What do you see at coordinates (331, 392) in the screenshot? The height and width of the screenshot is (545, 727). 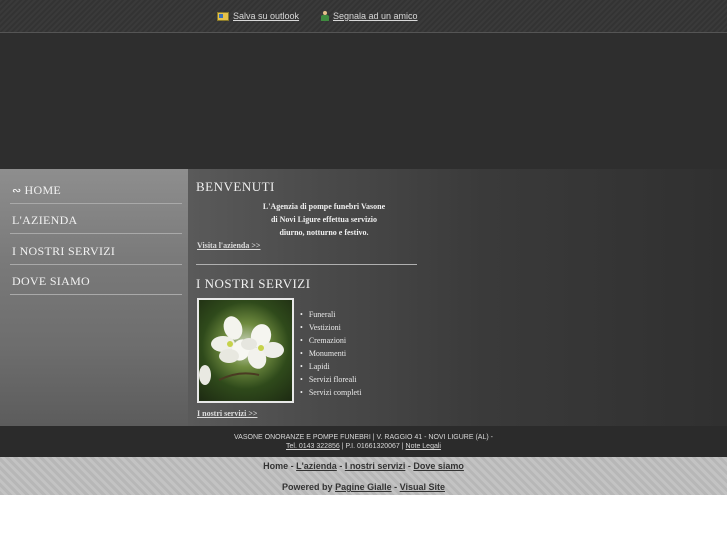 I see `list-item: Servizi completi` at bounding box center [331, 392].